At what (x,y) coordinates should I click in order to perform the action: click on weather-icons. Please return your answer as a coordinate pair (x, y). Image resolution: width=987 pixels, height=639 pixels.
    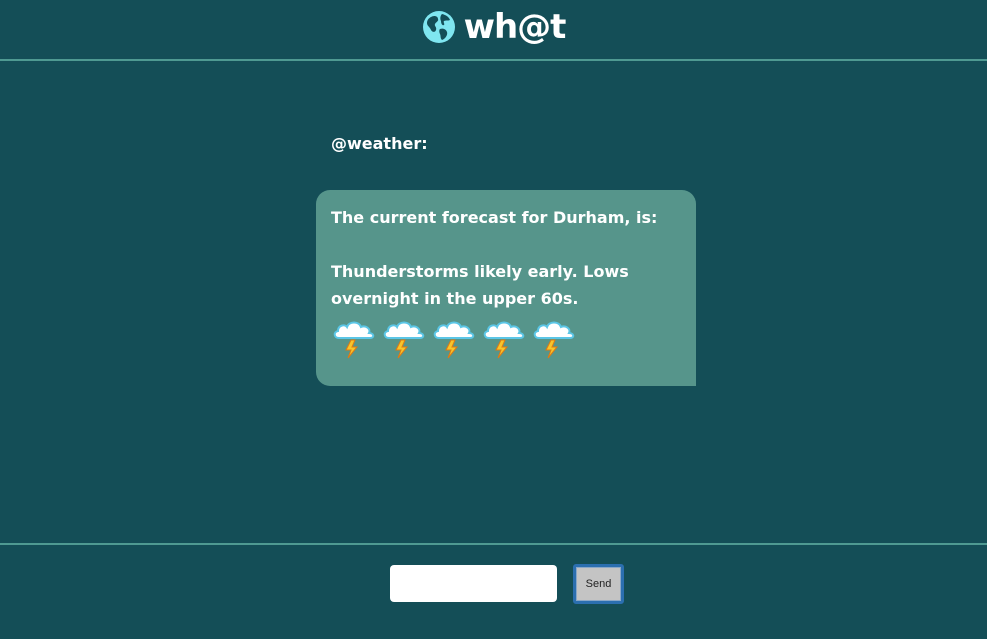
    Looking at the image, I should click on (506, 338).